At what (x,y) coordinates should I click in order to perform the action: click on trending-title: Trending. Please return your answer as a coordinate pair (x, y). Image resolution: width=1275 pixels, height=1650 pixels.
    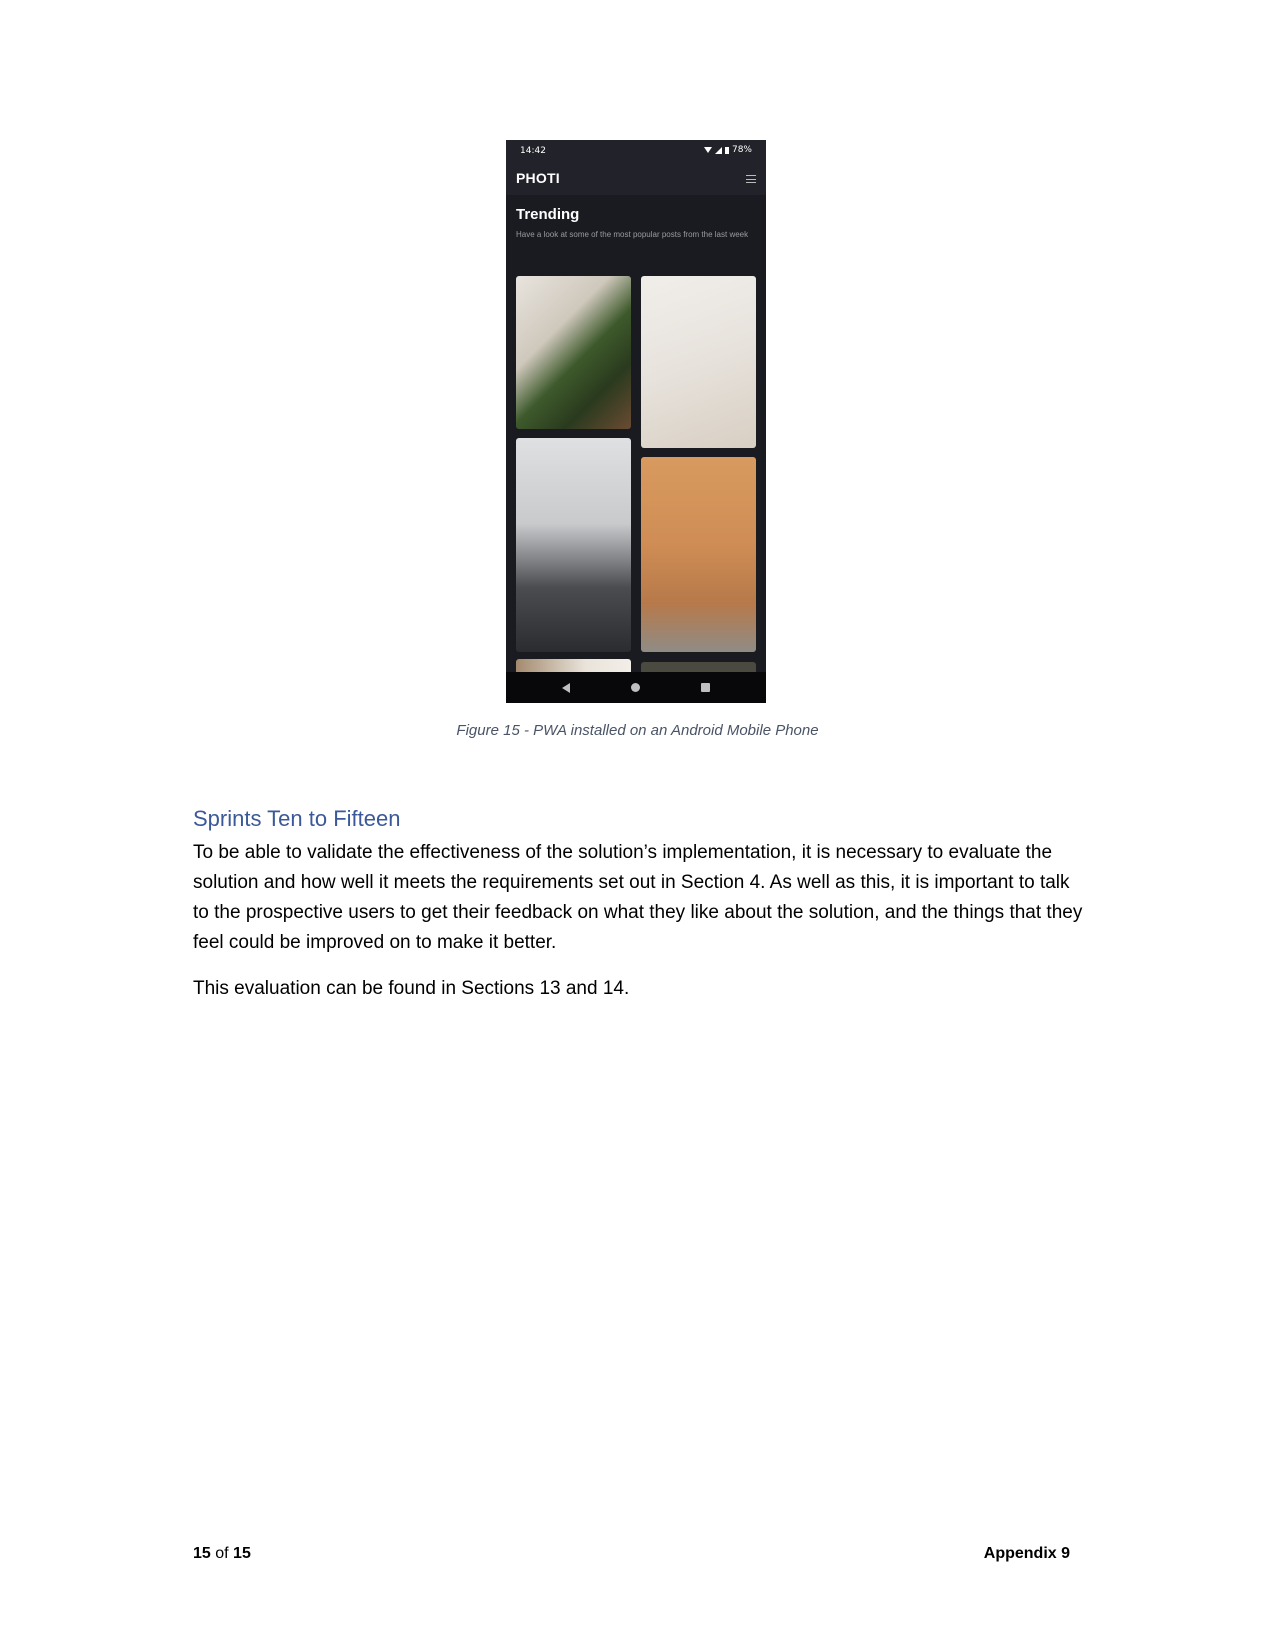
    Looking at the image, I should click on (548, 214).